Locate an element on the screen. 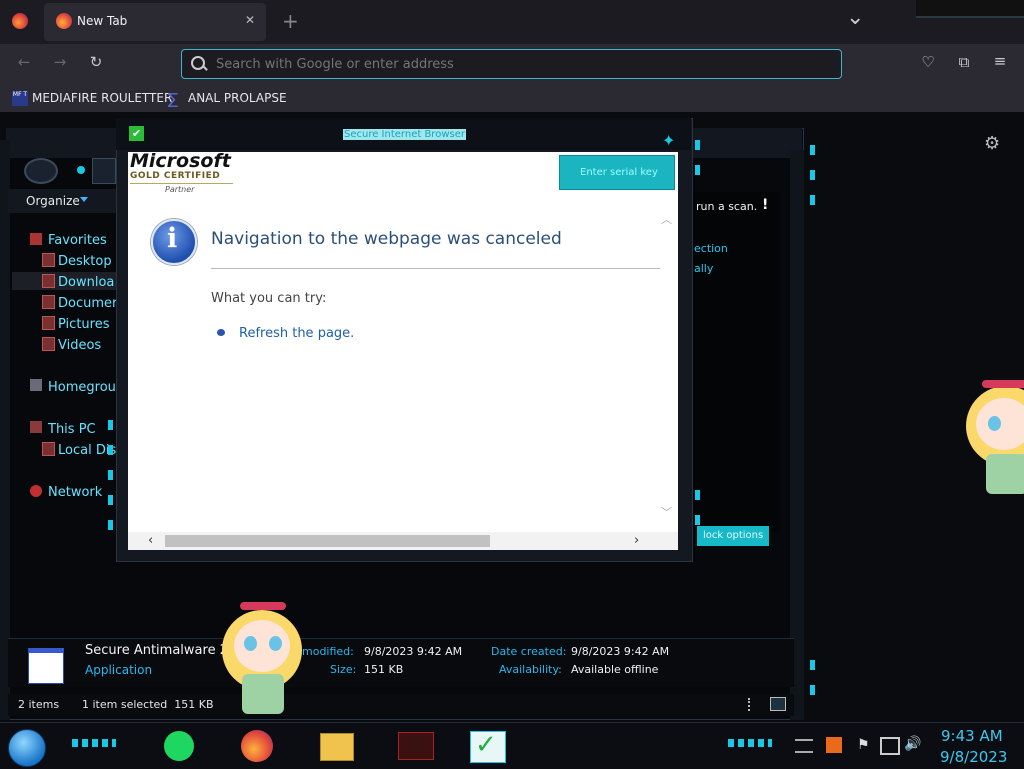  gear-icon: ⚙ is located at coordinates (993, 144).